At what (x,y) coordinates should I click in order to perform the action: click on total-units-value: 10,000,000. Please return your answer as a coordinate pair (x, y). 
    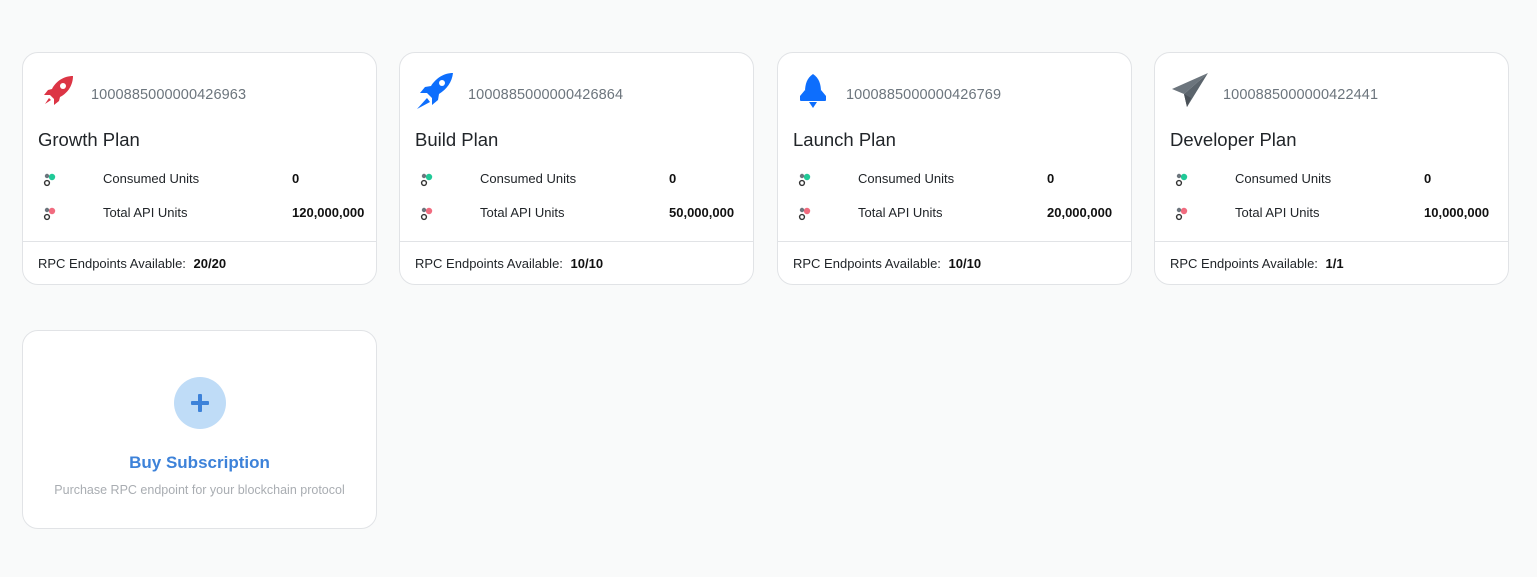
    Looking at the image, I should click on (1457, 212).